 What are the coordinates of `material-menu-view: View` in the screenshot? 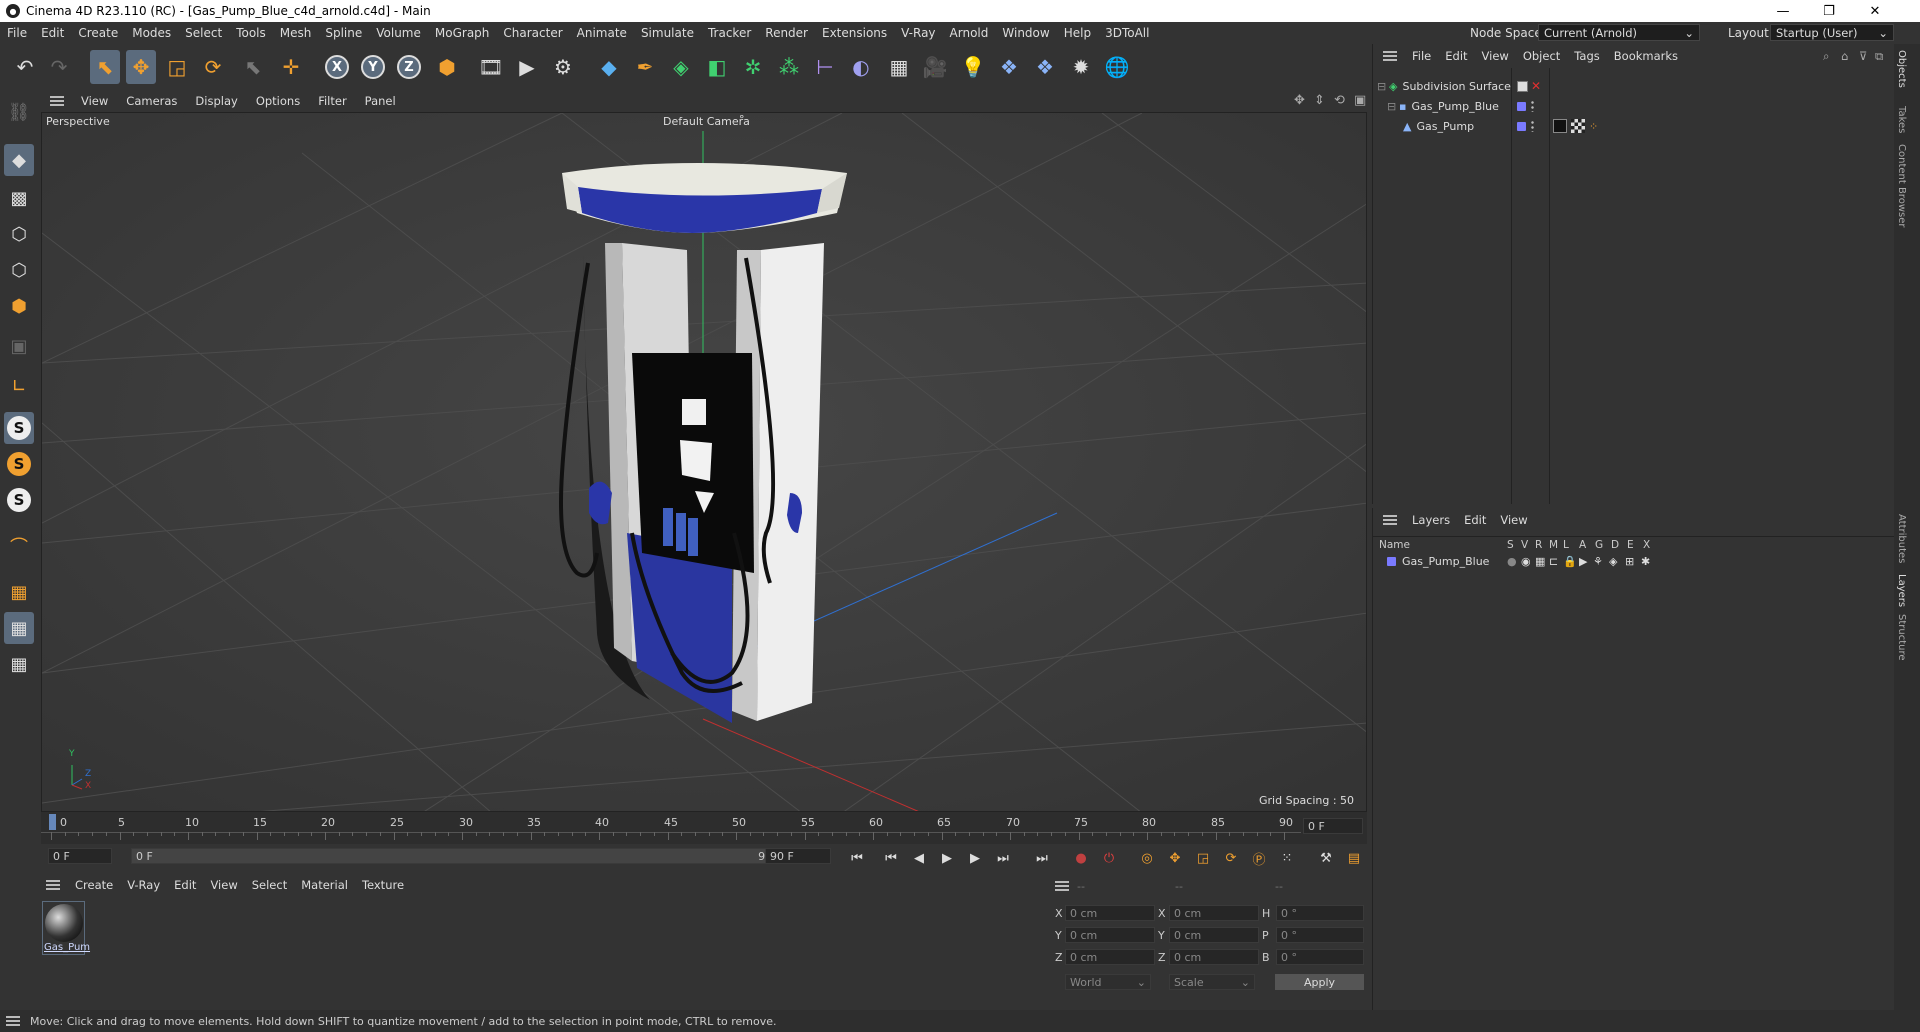 It's located at (223, 885).